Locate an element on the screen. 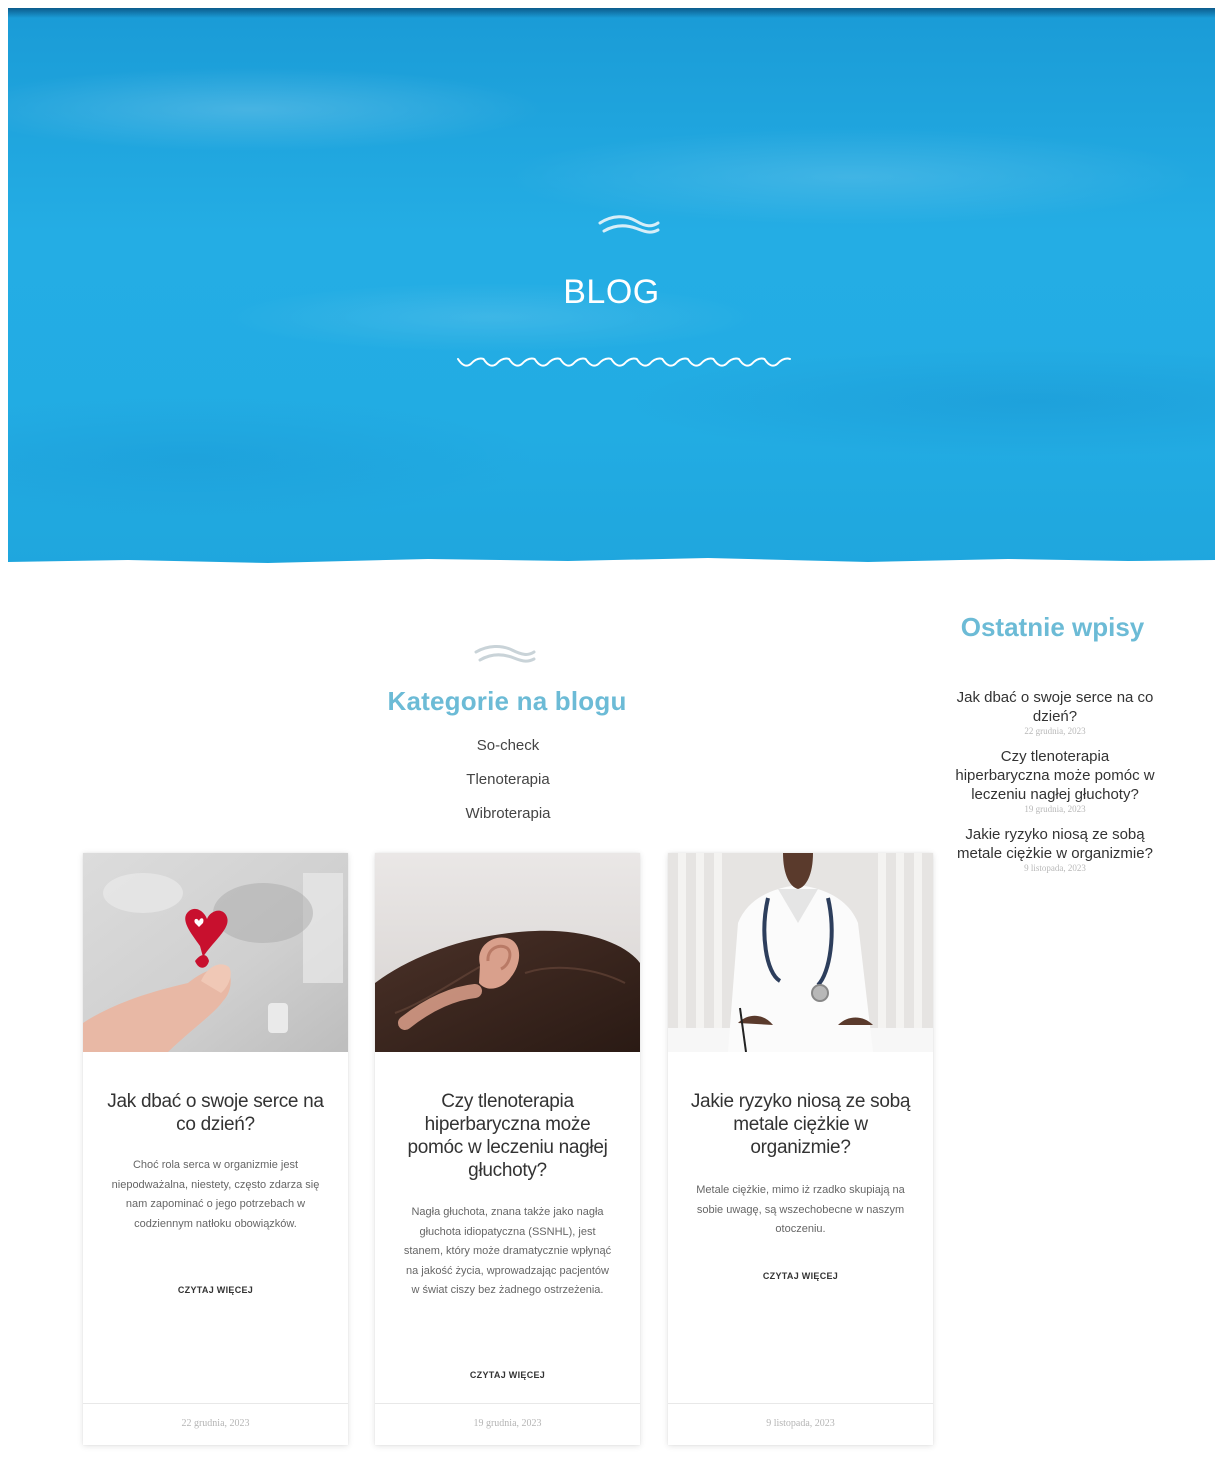 The image size is (1215, 1465). zigzag-divider-icon is located at coordinates (624, 362).